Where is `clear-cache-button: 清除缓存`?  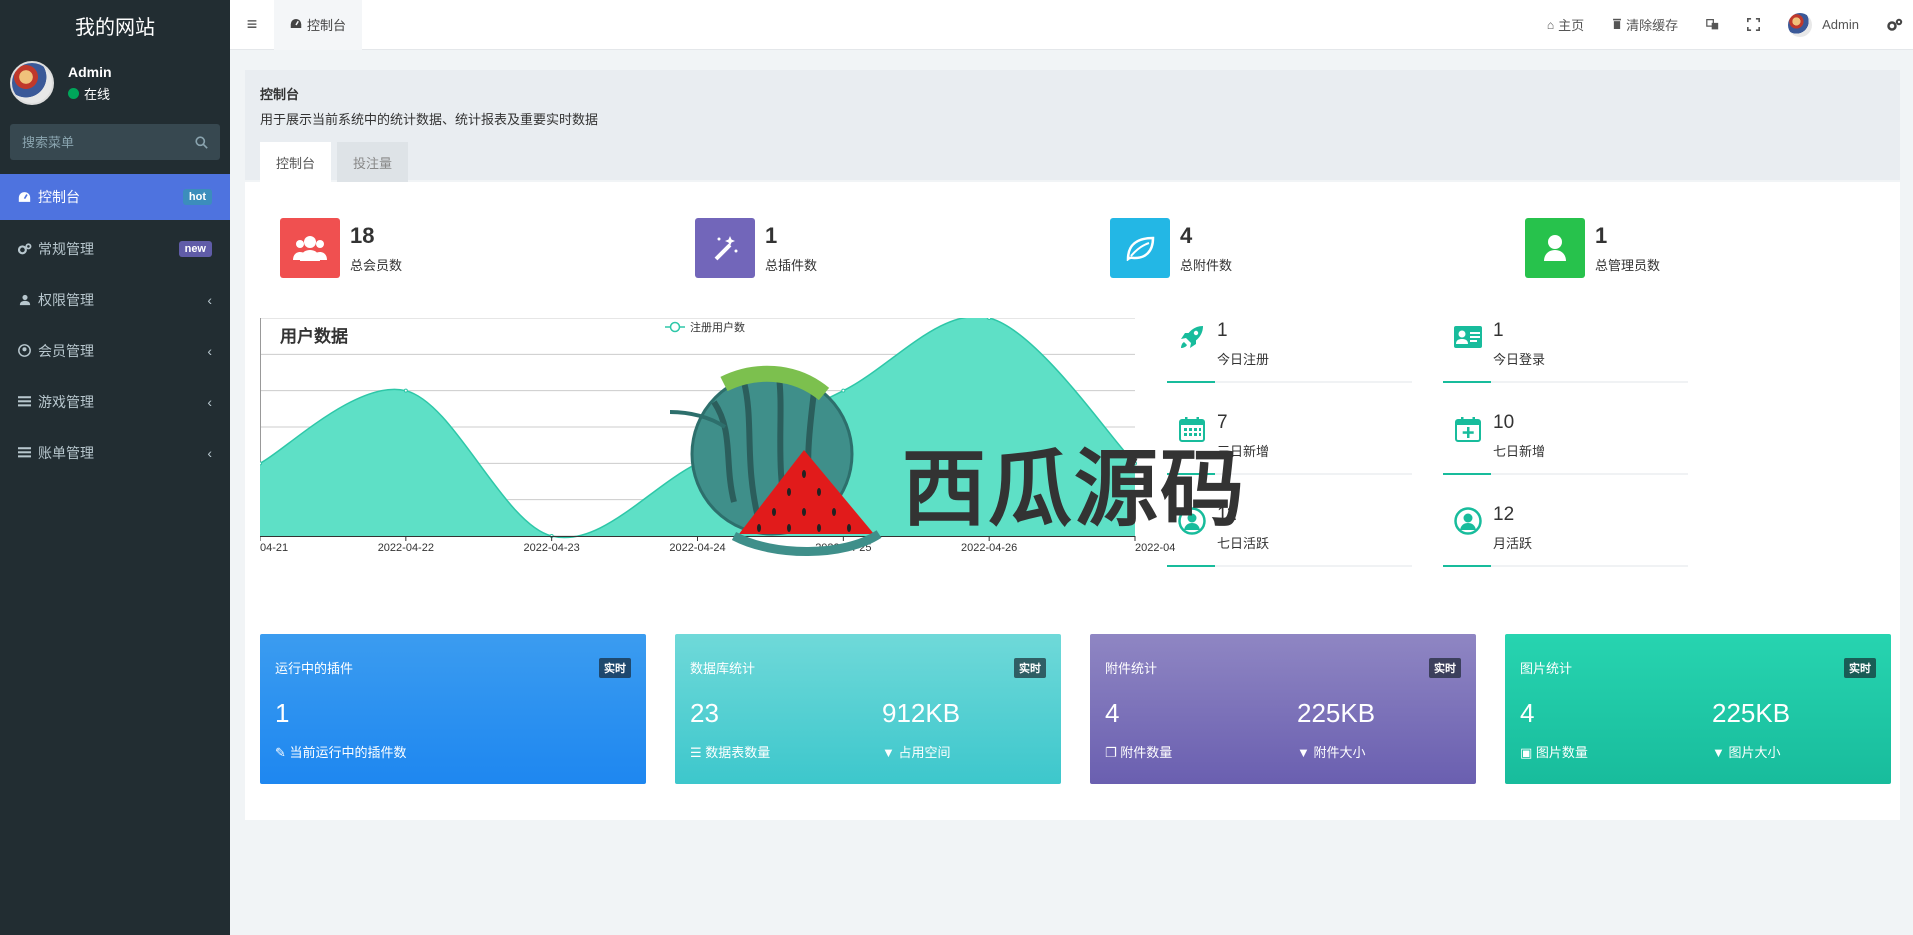
clear-cache-button: 清除缓存 is located at coordinates (1645, 24).